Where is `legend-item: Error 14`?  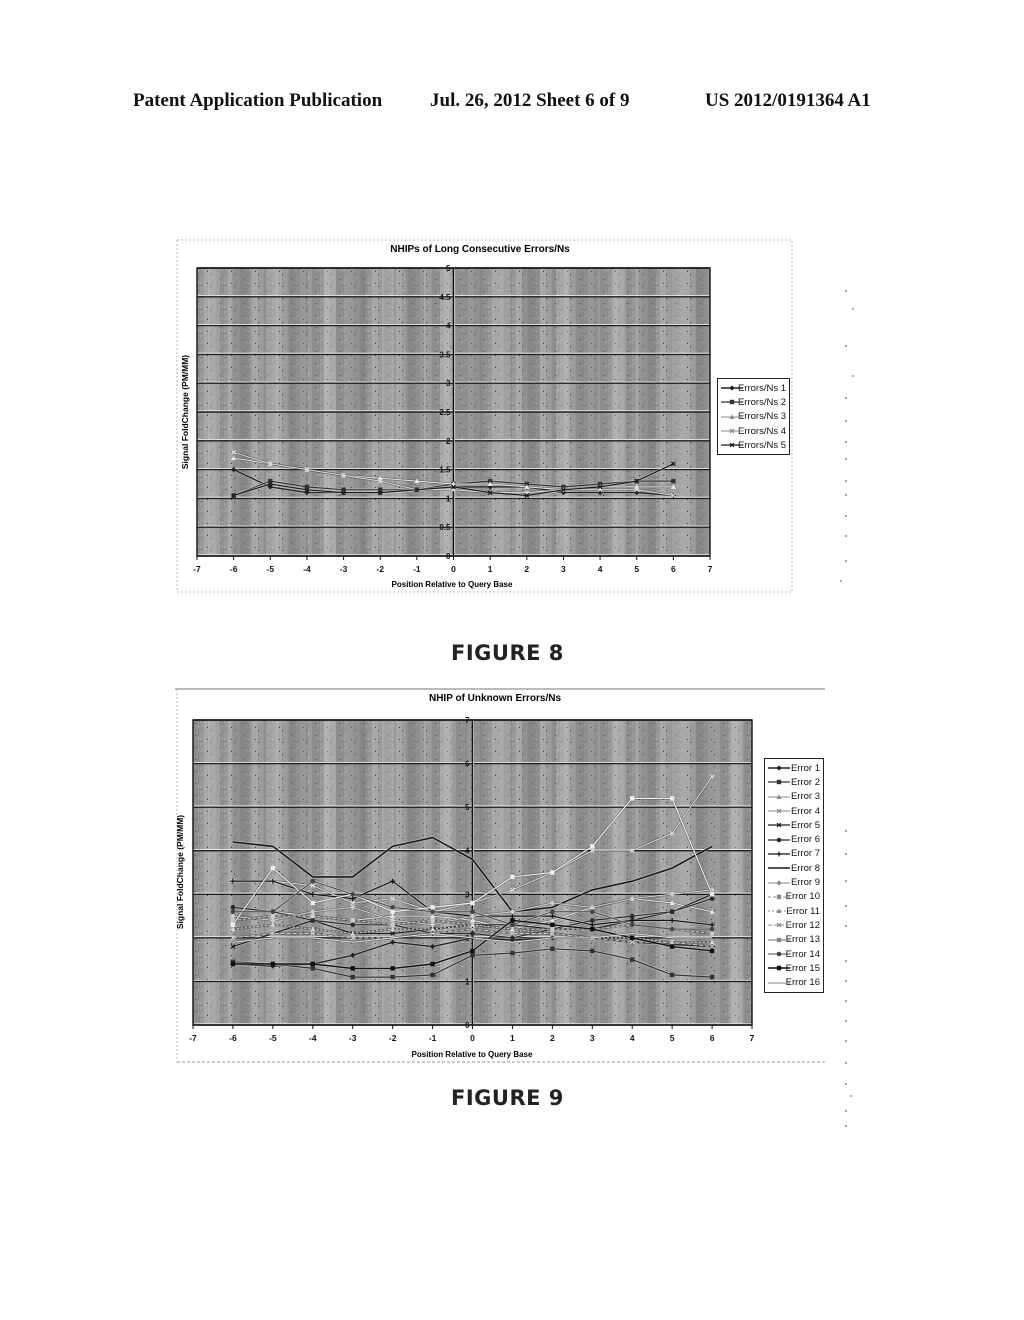
legend-item: Error 14 is located at coordinates (794, 954).